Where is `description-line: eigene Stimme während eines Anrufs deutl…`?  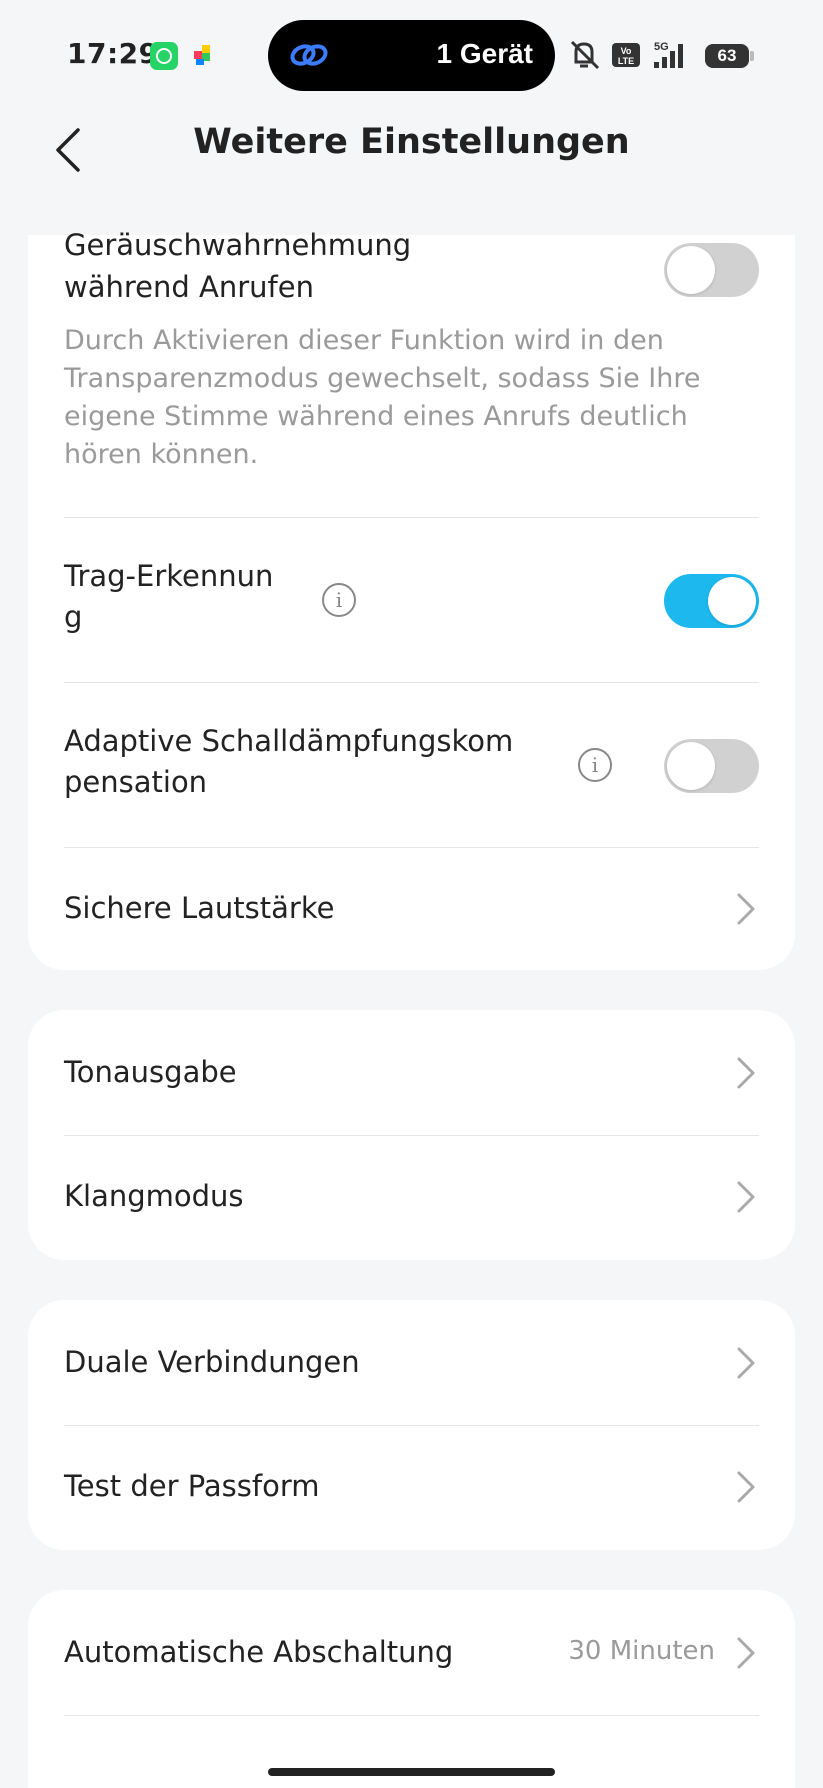
description-line: eigene Stimme während eines Anrufs deutl… is located at coordinates (376, 416).